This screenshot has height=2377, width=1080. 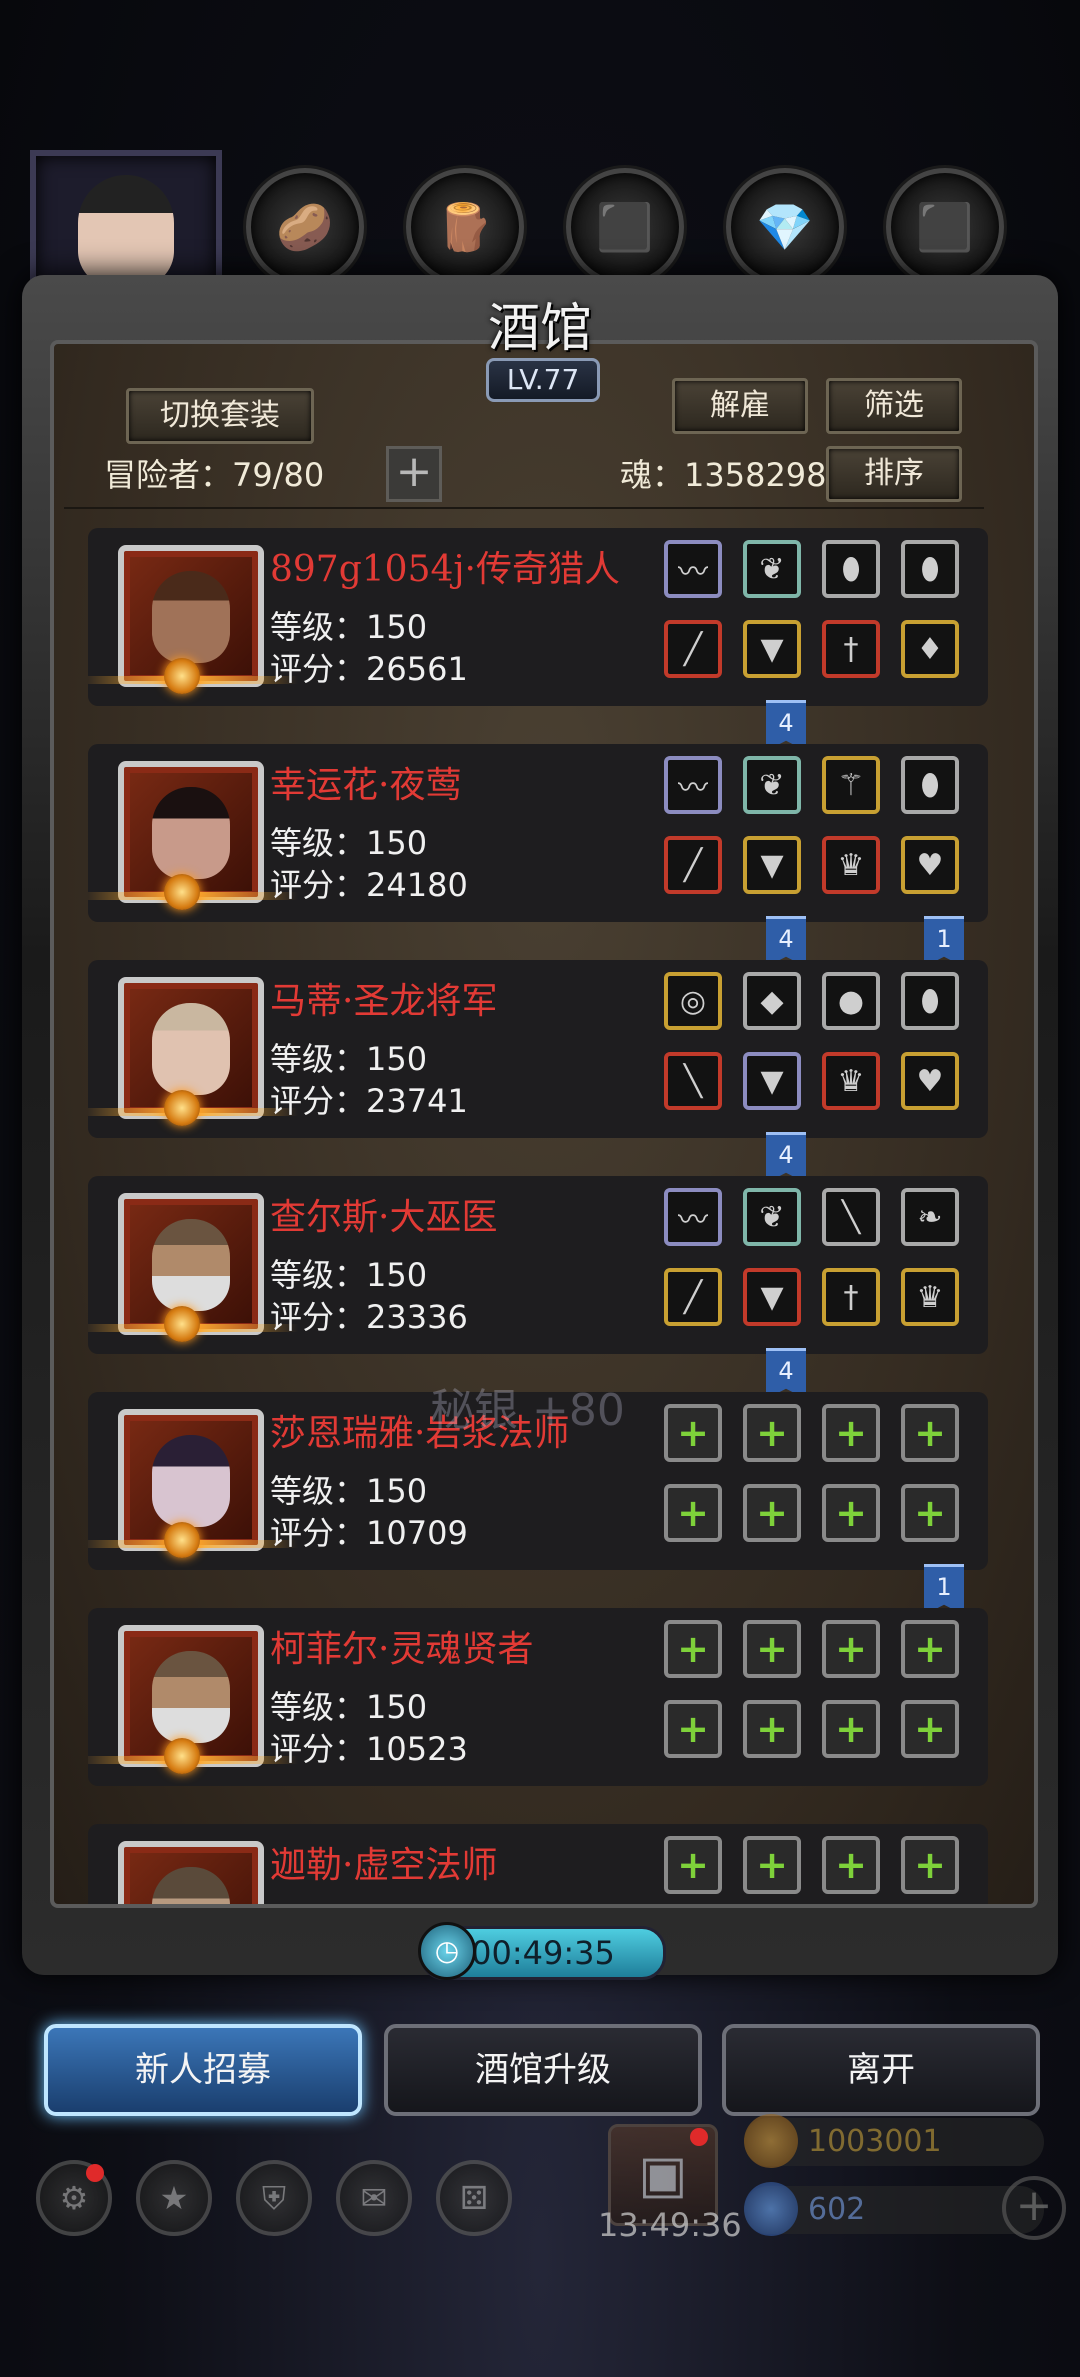 What do you see at coordinates (894, 406) in the screenshot?
I see `filter-button: 筛选` at bounding box center [894, 406].